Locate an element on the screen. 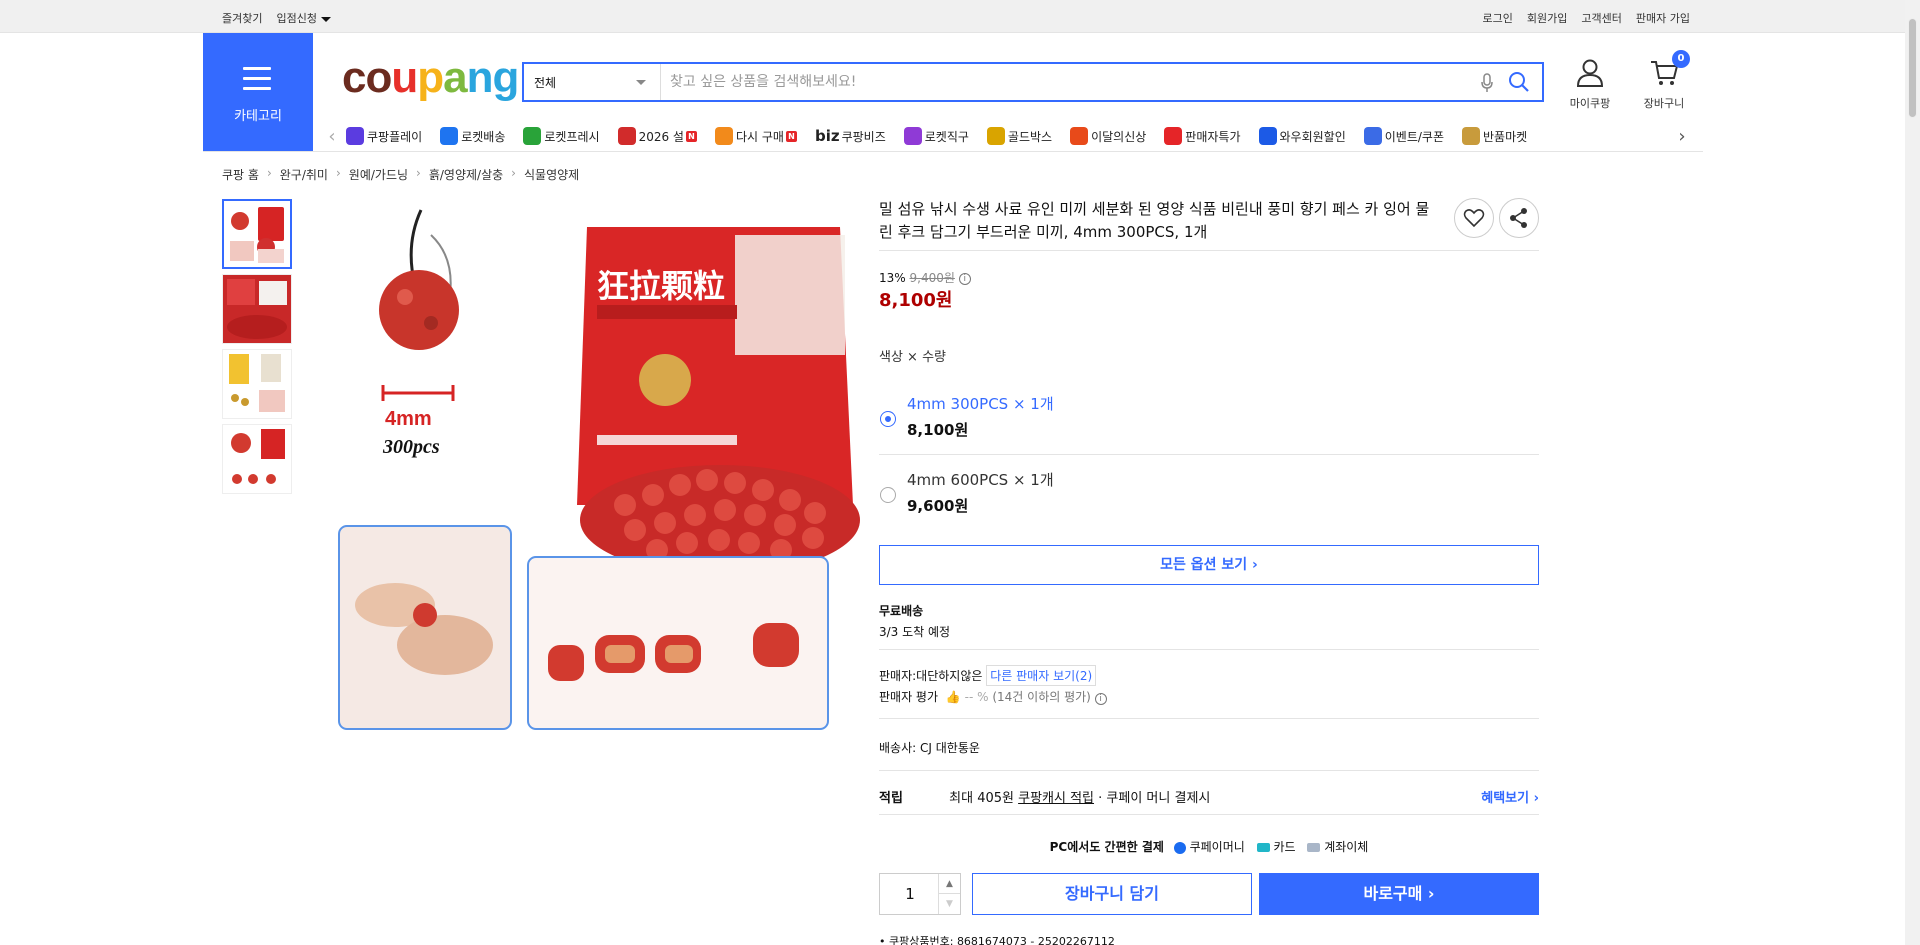  quantity-decrease-icon: ▼ is located at coordinates (949, 904).